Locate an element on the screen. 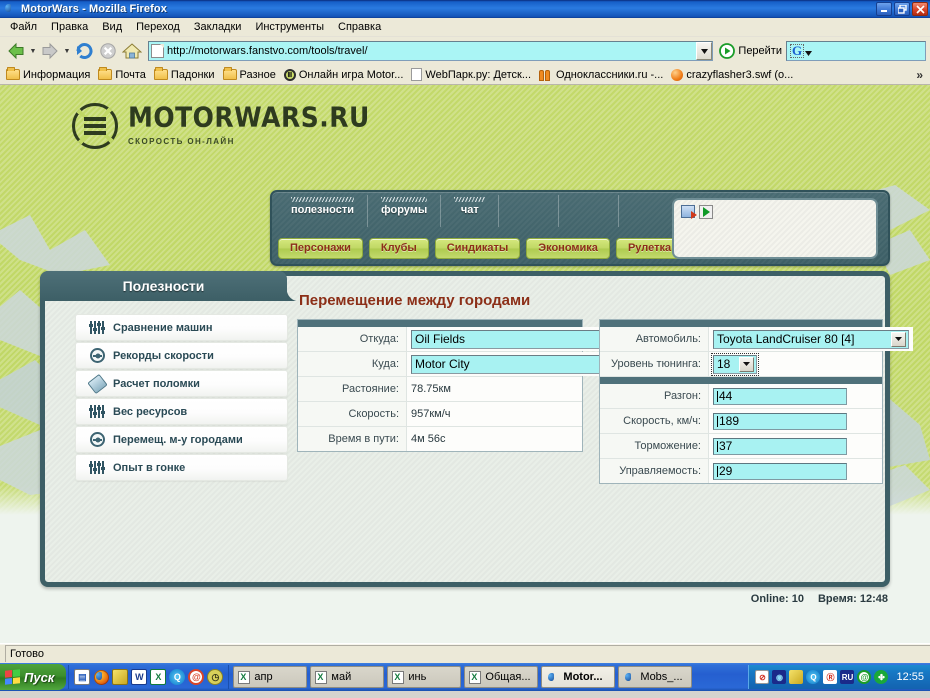 The height and width of the screenshot is (698, 930). sidebar-item-sravnenie-mashin: Сравнение машин is located at coordinates (181, 327).